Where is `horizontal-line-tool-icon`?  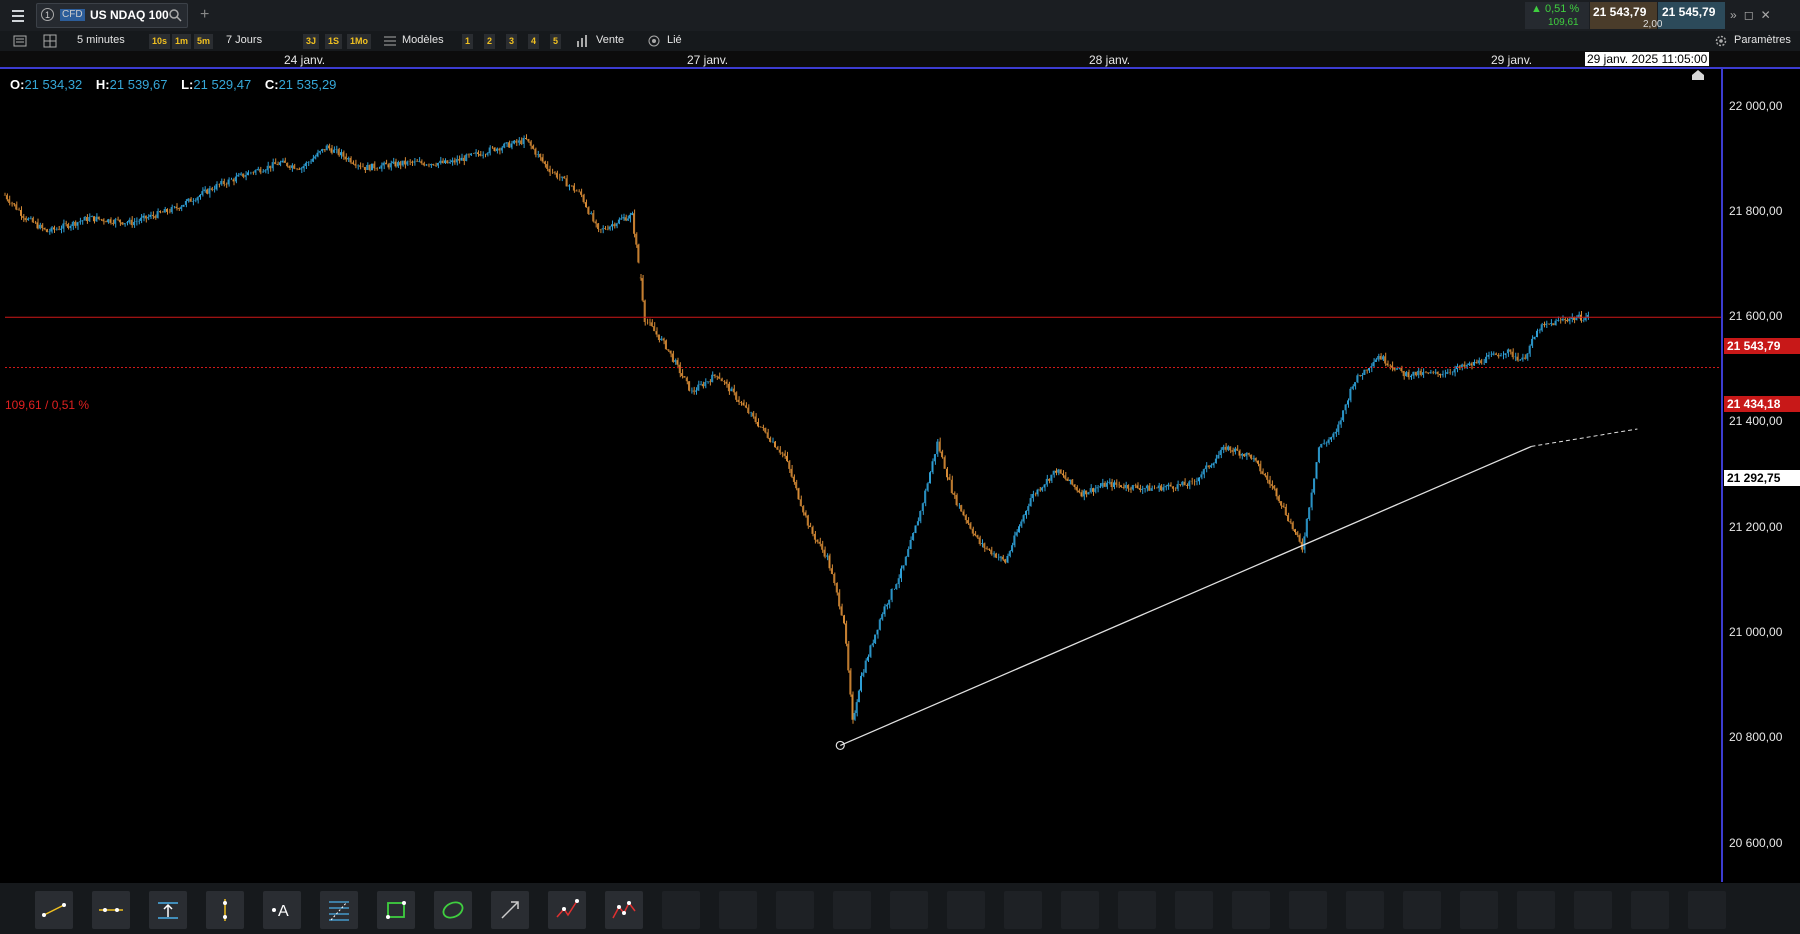
horizontal-line-tool-icon is located at coordinates (111, 910).